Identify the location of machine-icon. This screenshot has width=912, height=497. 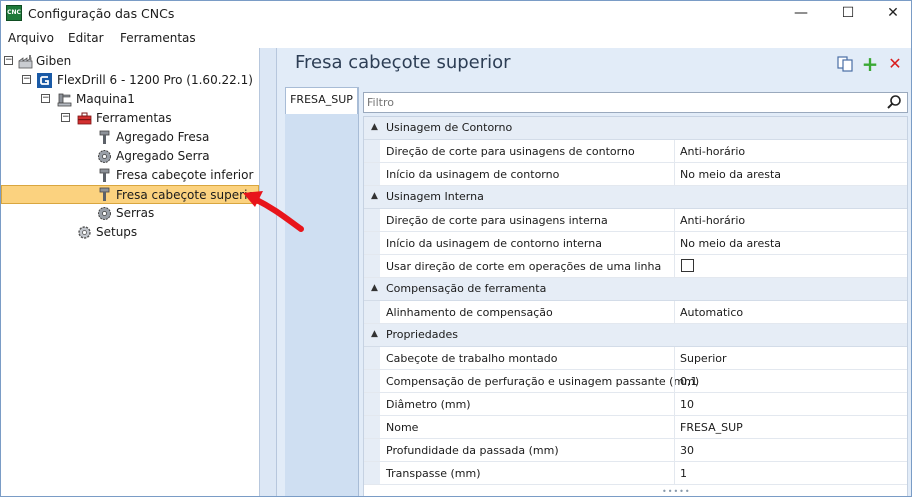
(64, 100).